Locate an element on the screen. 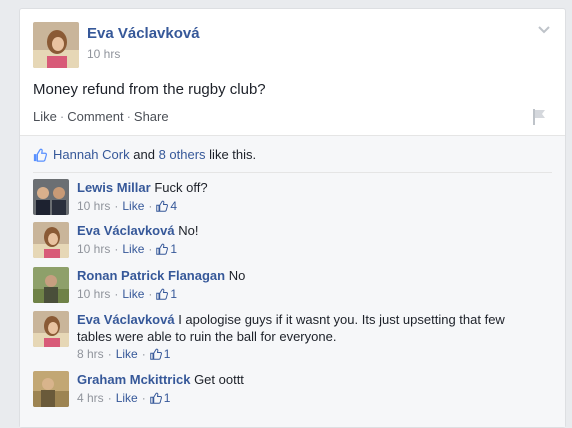  chevron-down-icon is located at coordinates (544, 30).